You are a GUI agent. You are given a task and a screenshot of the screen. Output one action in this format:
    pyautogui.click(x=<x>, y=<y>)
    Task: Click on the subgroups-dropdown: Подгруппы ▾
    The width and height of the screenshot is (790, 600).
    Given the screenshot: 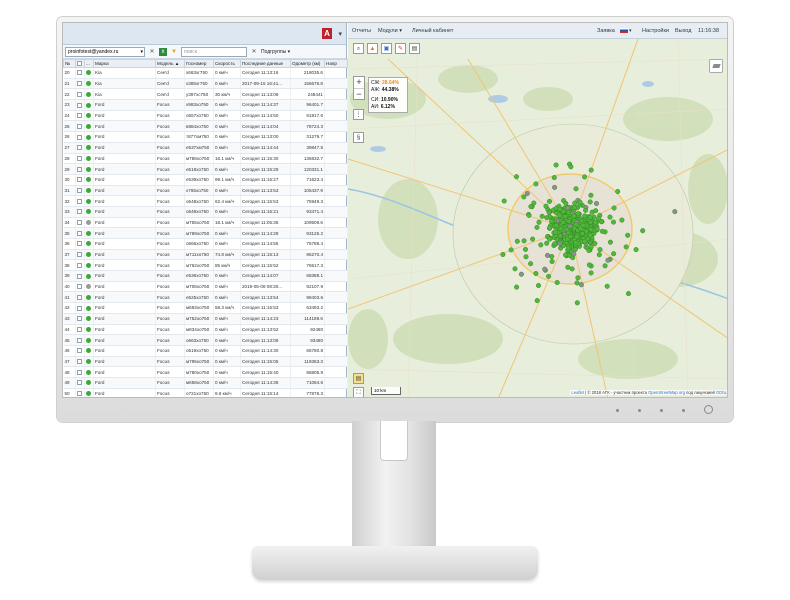 What is the action you would take?
    pyautogui.click(x=275, y=52)
    